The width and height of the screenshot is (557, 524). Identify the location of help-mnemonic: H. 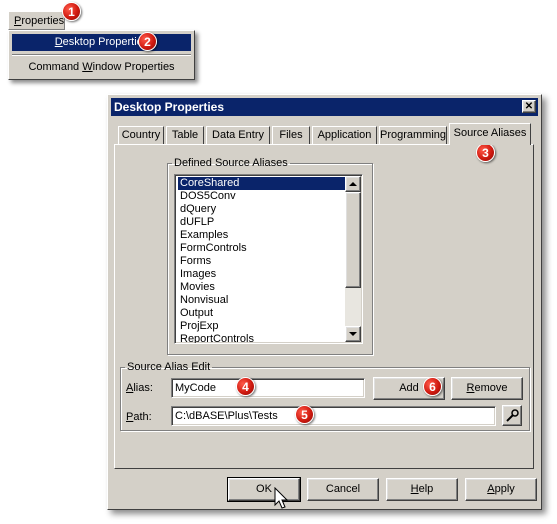
(414, 489).